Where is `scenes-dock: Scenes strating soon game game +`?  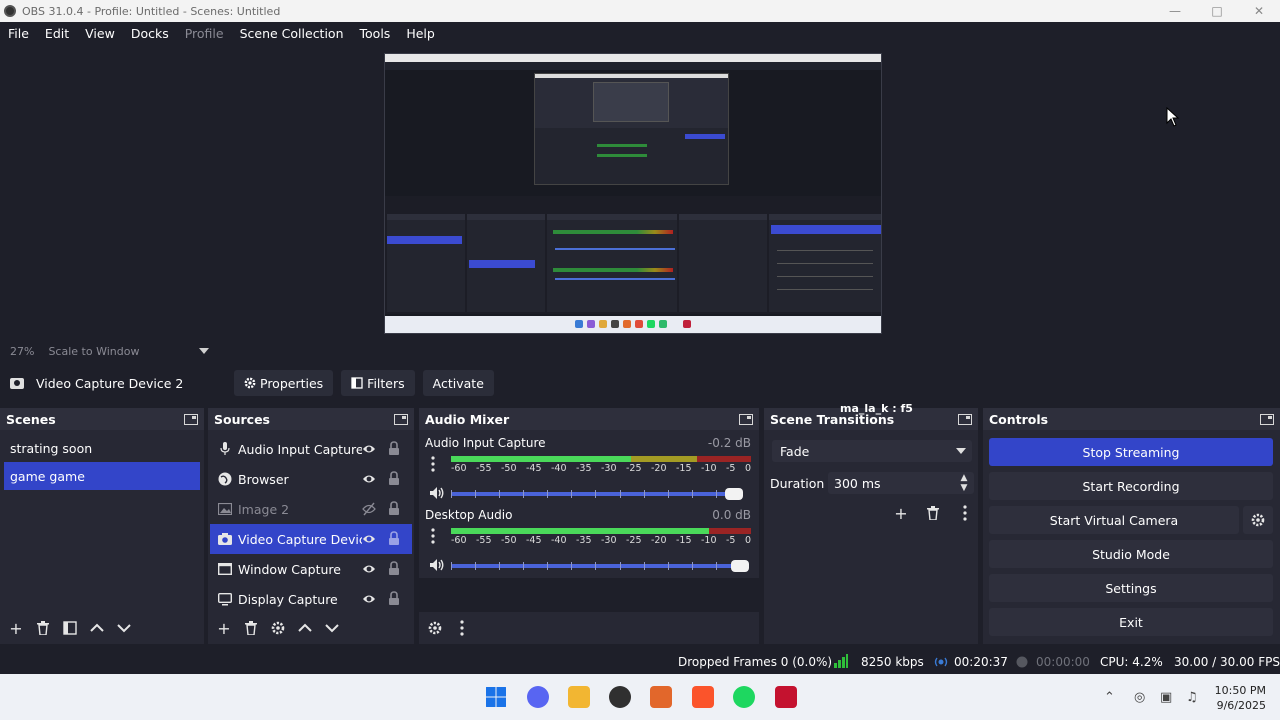 scenes-dock: Scenes strating soon game game + is located at coordinates (102, 526).